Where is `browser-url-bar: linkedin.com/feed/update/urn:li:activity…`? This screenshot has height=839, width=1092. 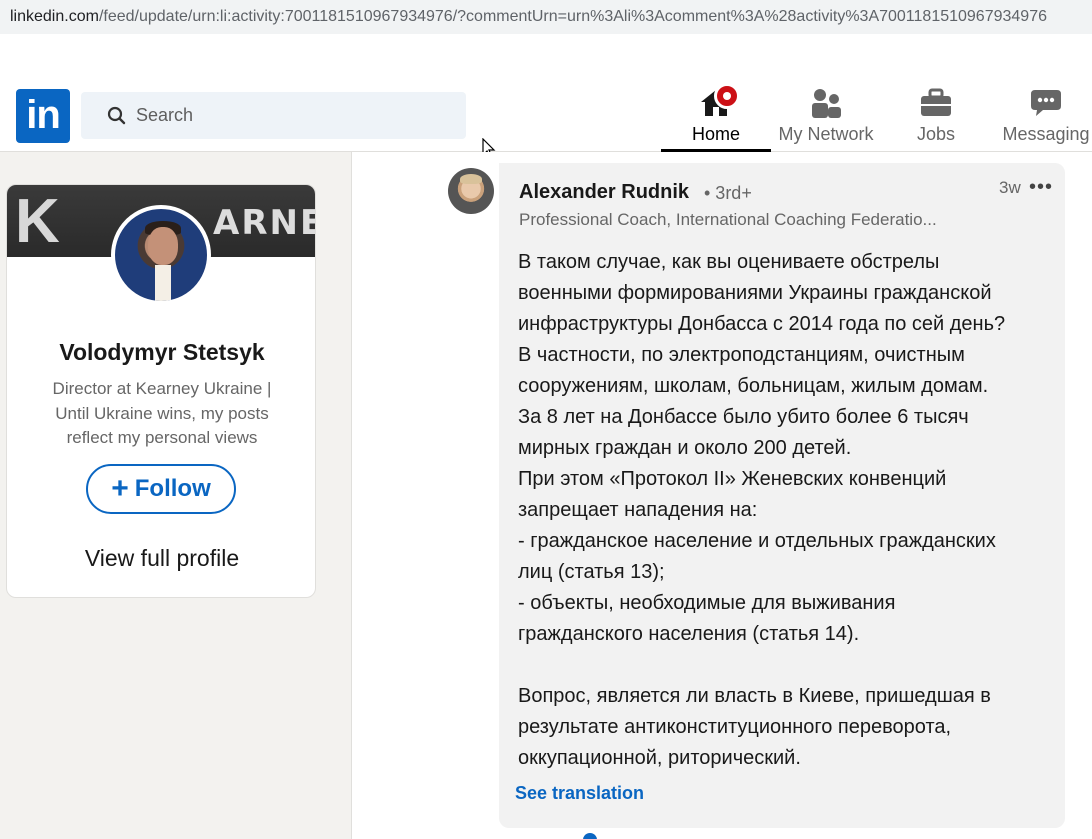
browser-url-bar: linkedin.com/feed/update/urn:li:activity… is located at coordinates (546, 17).